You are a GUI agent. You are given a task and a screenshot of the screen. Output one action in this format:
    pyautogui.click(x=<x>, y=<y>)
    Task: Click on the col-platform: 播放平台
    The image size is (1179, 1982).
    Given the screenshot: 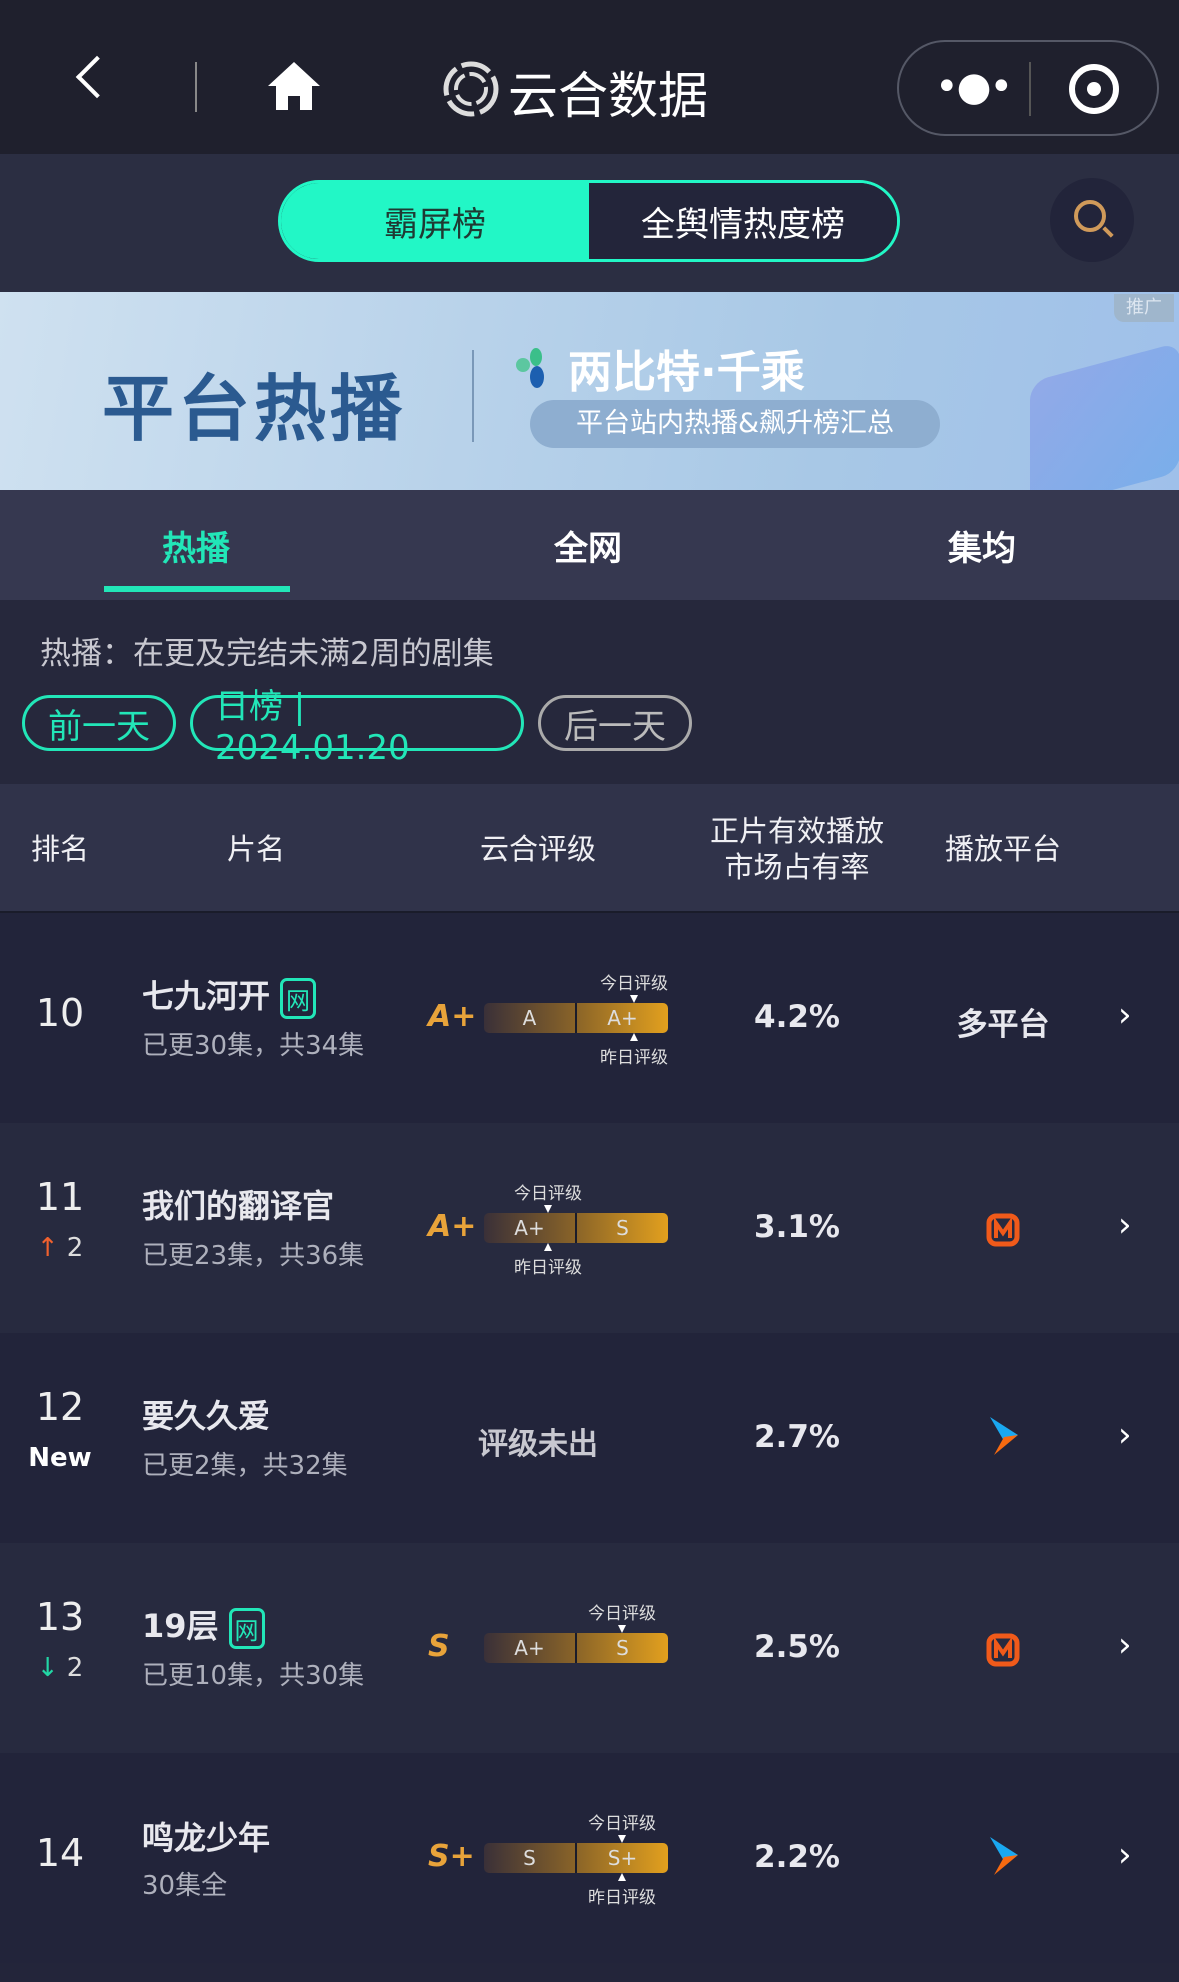 What is the action you would take?
    pyautogui.click(x=1002, y=848)
    